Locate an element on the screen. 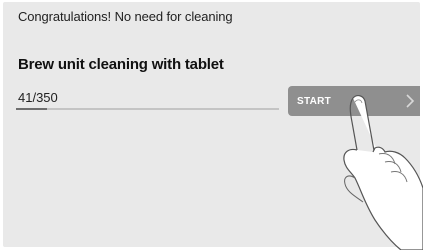 Image resolution: width=423 pixels, height=250 pixels. status-message: Congratulations! No need for cleaning is located at coordinates (125, 16).